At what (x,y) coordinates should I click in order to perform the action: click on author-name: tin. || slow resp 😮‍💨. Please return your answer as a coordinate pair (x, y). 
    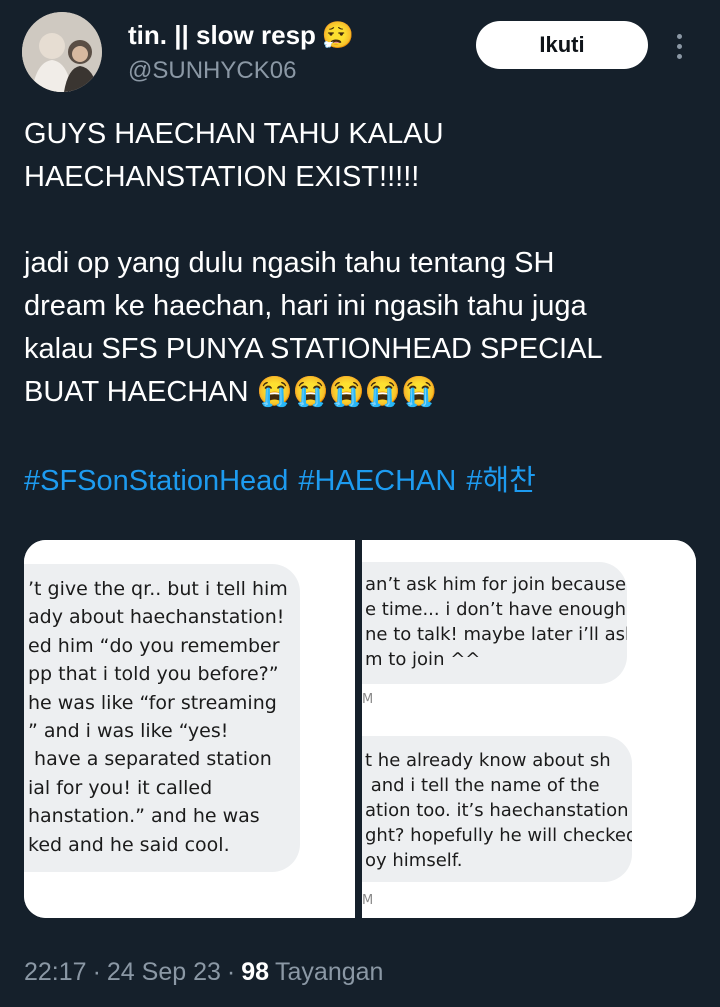
    Looking at the image, I should click on (241, 35).